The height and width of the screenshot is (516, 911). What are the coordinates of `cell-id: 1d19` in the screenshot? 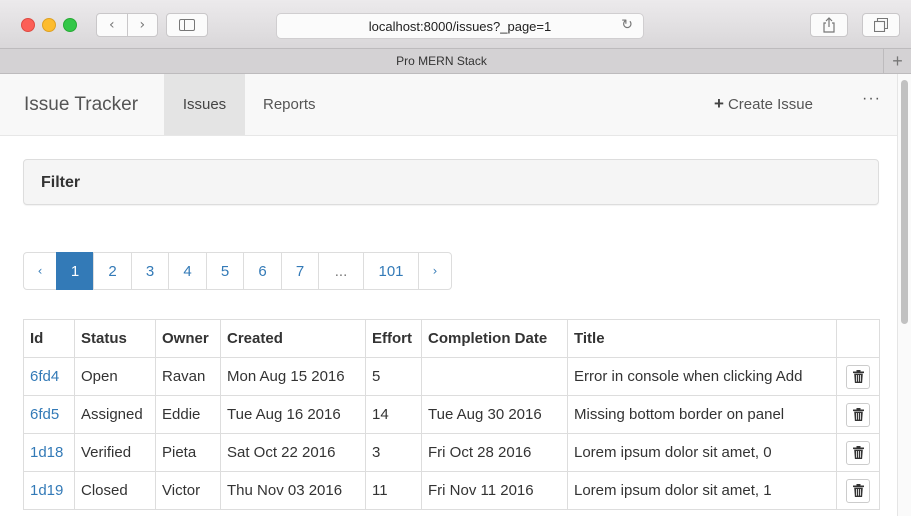 It's located at (49, 490).